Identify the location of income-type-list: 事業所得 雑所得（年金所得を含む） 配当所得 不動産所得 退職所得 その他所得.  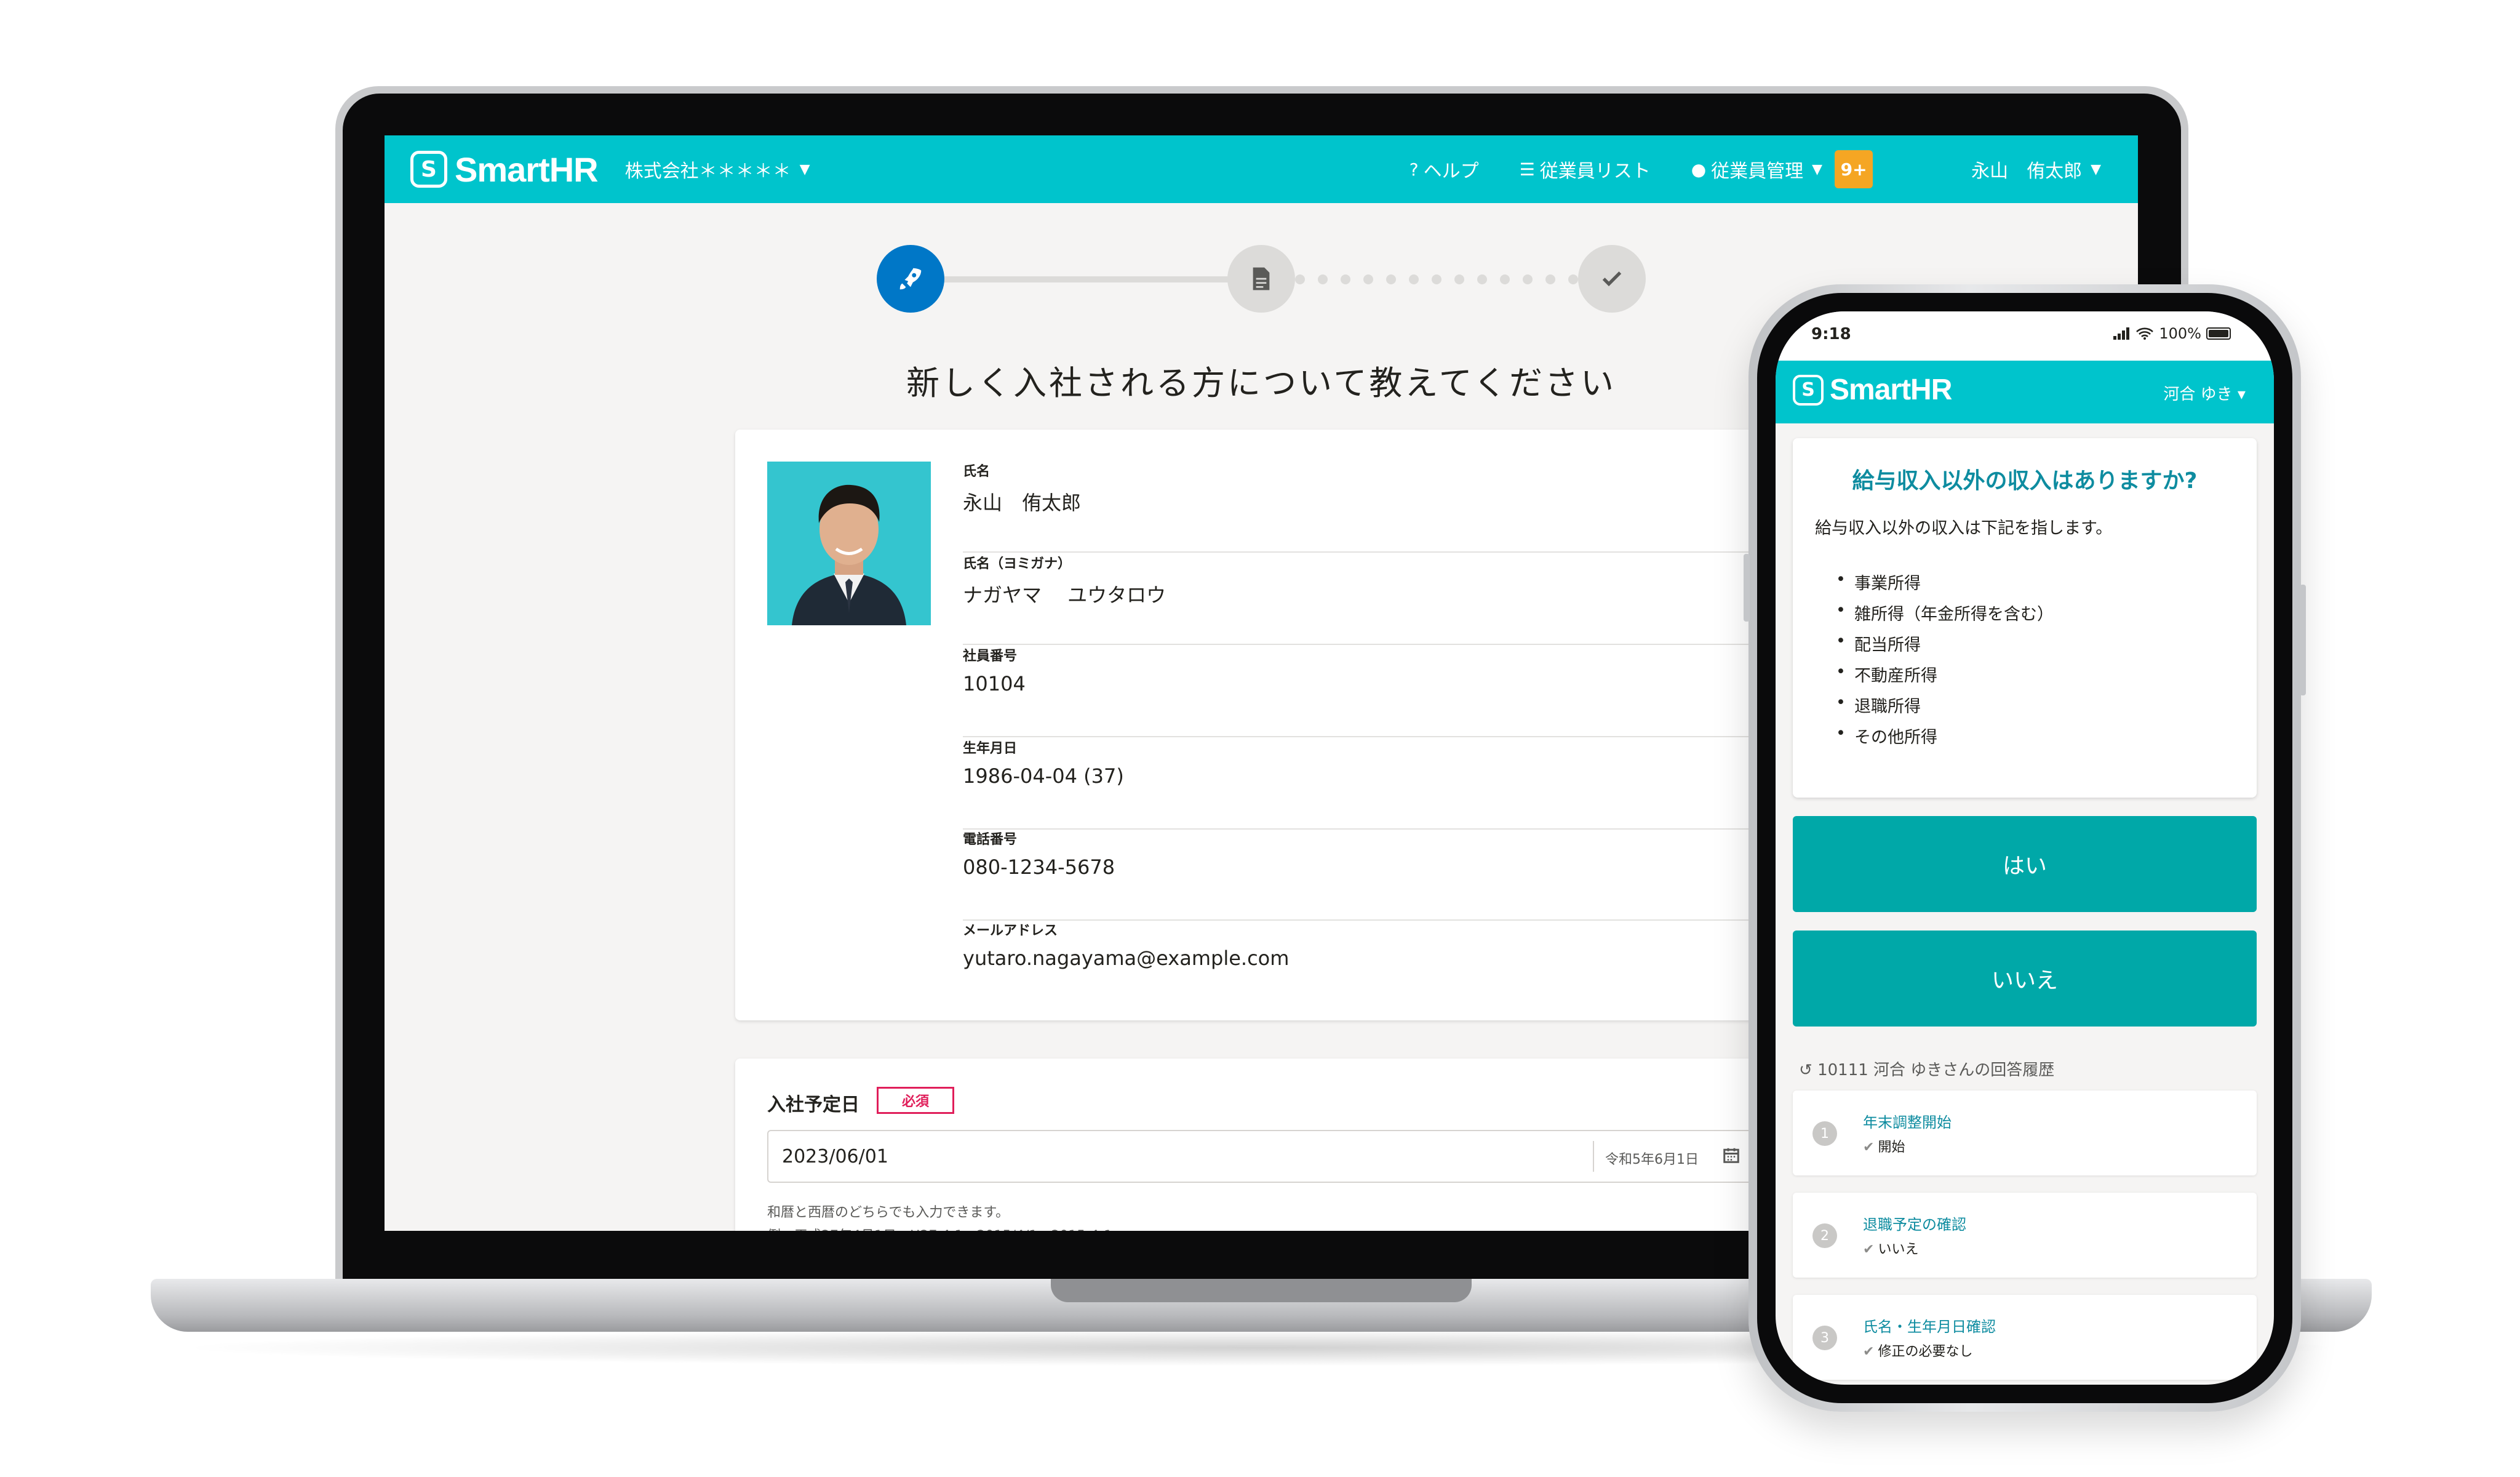
(1945, 662).